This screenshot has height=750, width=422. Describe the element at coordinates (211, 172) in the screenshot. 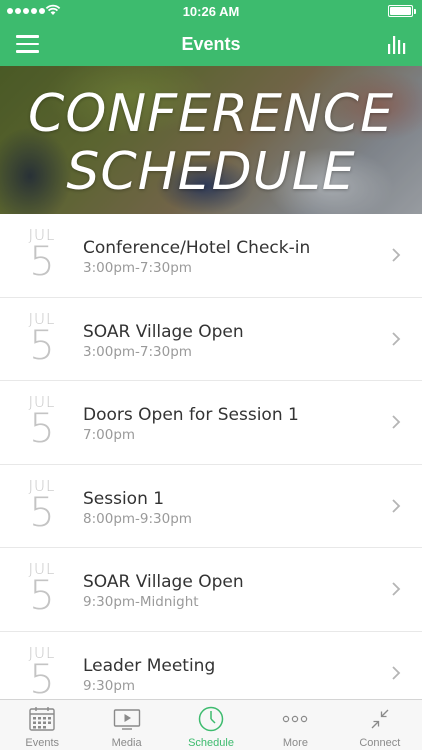

I see `hero-title-line2: SCHEDULE` at that location.